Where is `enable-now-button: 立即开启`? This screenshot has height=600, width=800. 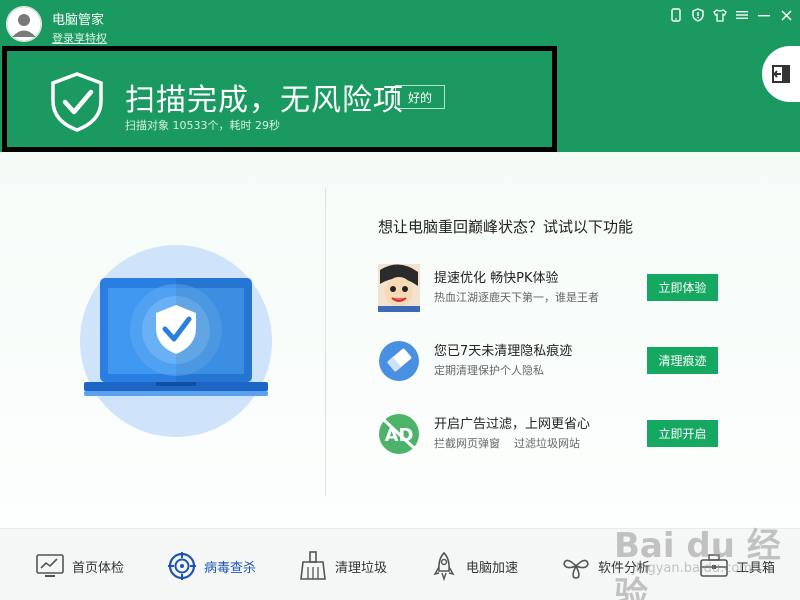 enable-now-button: 立即开启 is located at coordinates (682, 433).